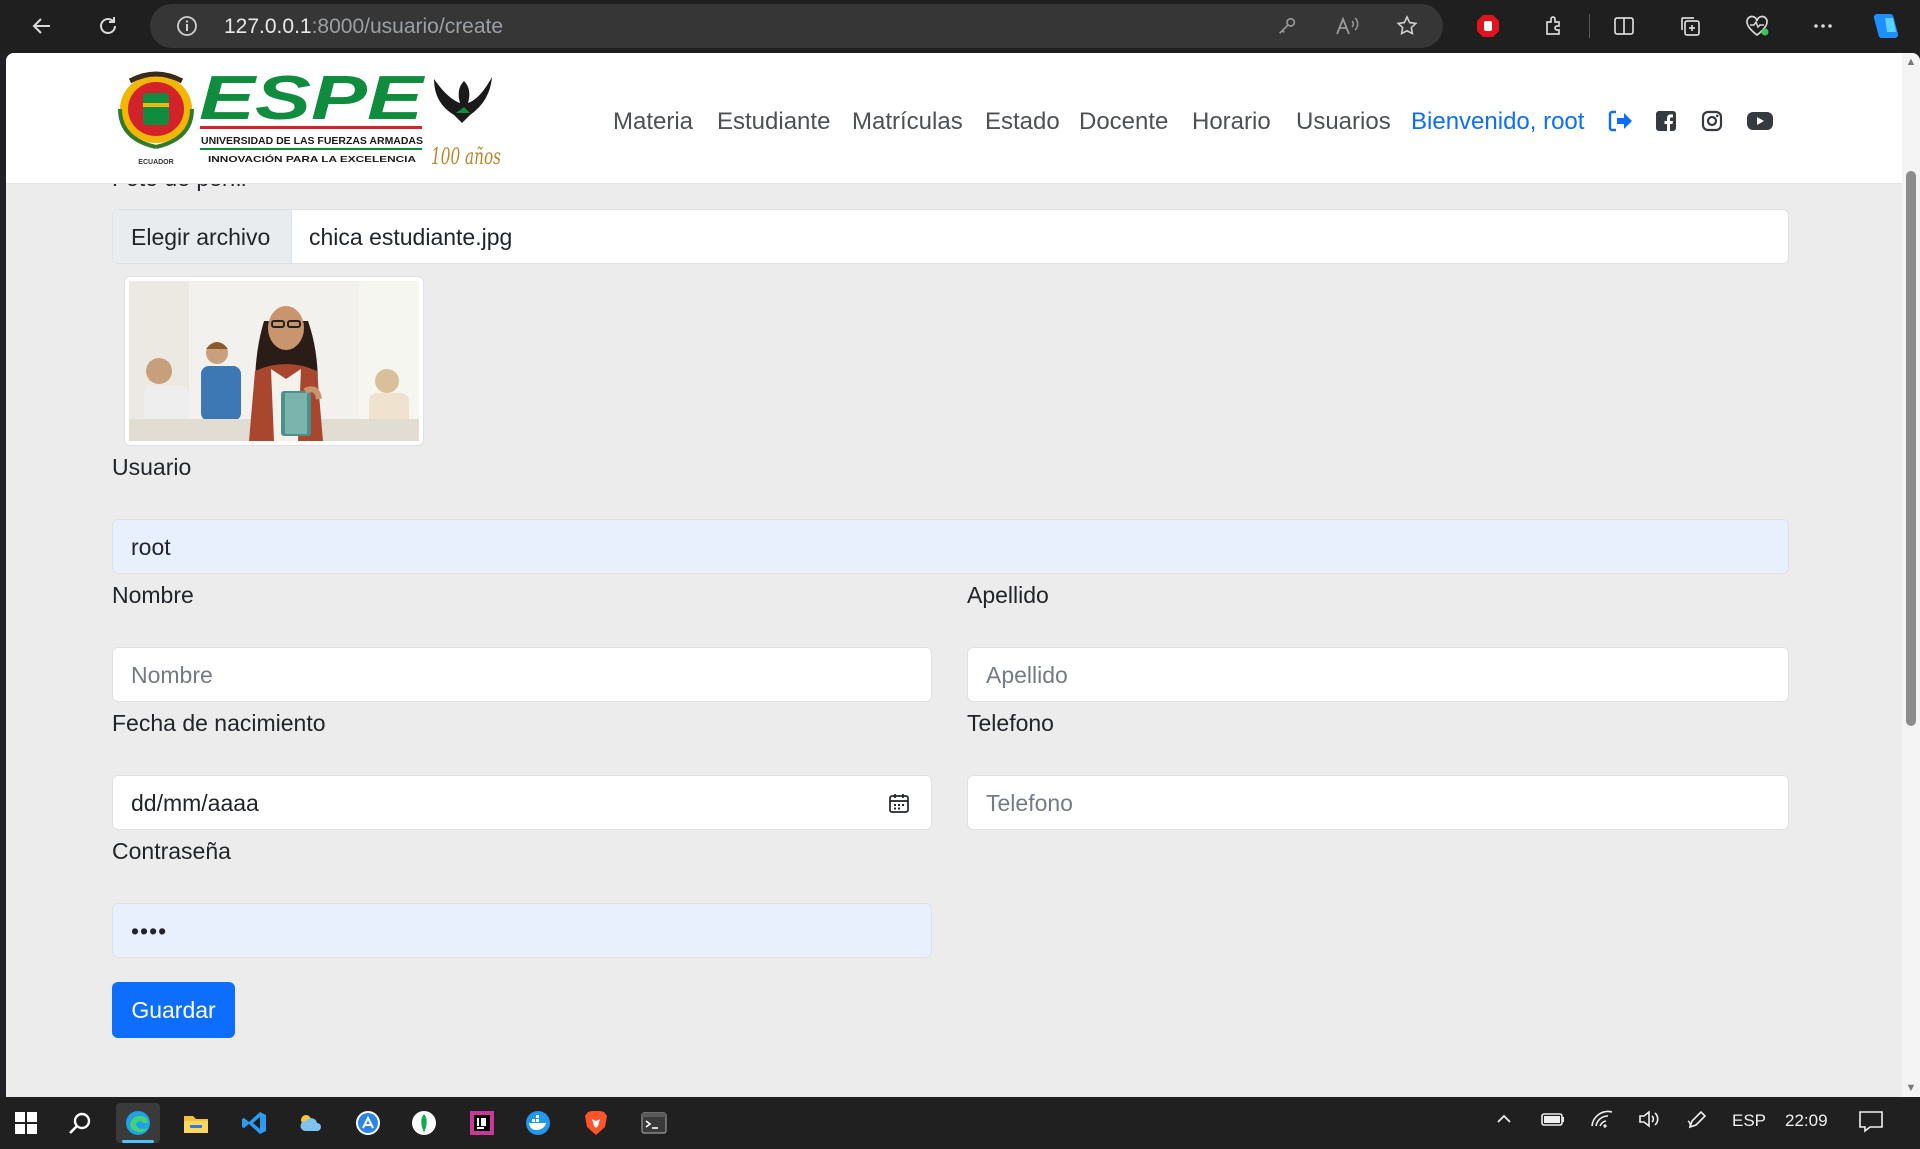 This screenshot has width=1920, height=1149. I want to click on fecha-label: Fecha de nacimiento, so click(219, 723).